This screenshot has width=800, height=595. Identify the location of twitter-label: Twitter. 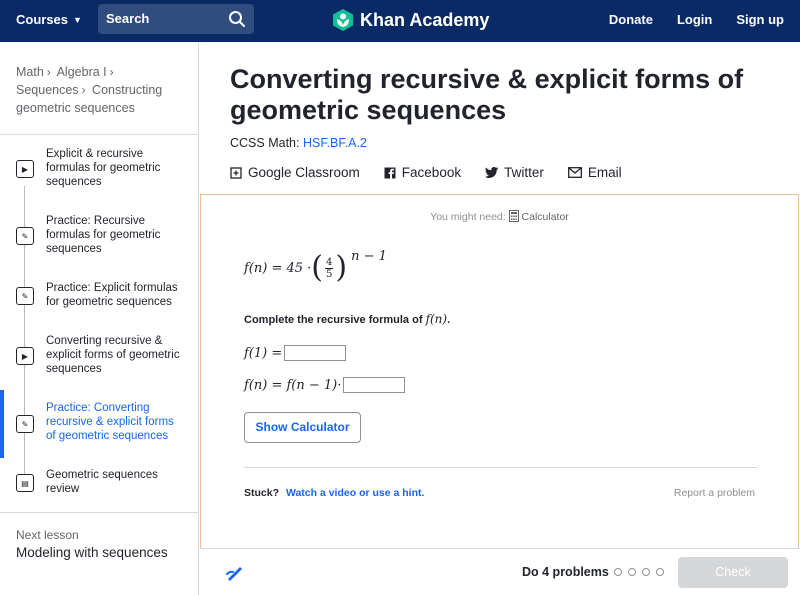
(524, 172).